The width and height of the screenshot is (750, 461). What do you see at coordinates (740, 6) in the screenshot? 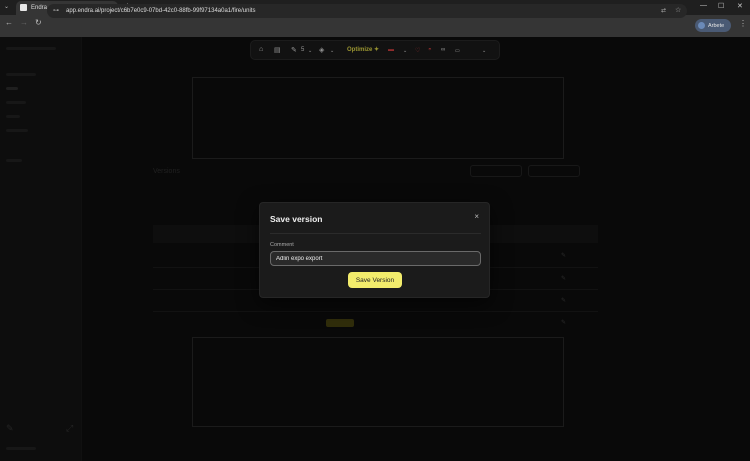
I see `close-icon: ✕` at bounding box center [740, 6].